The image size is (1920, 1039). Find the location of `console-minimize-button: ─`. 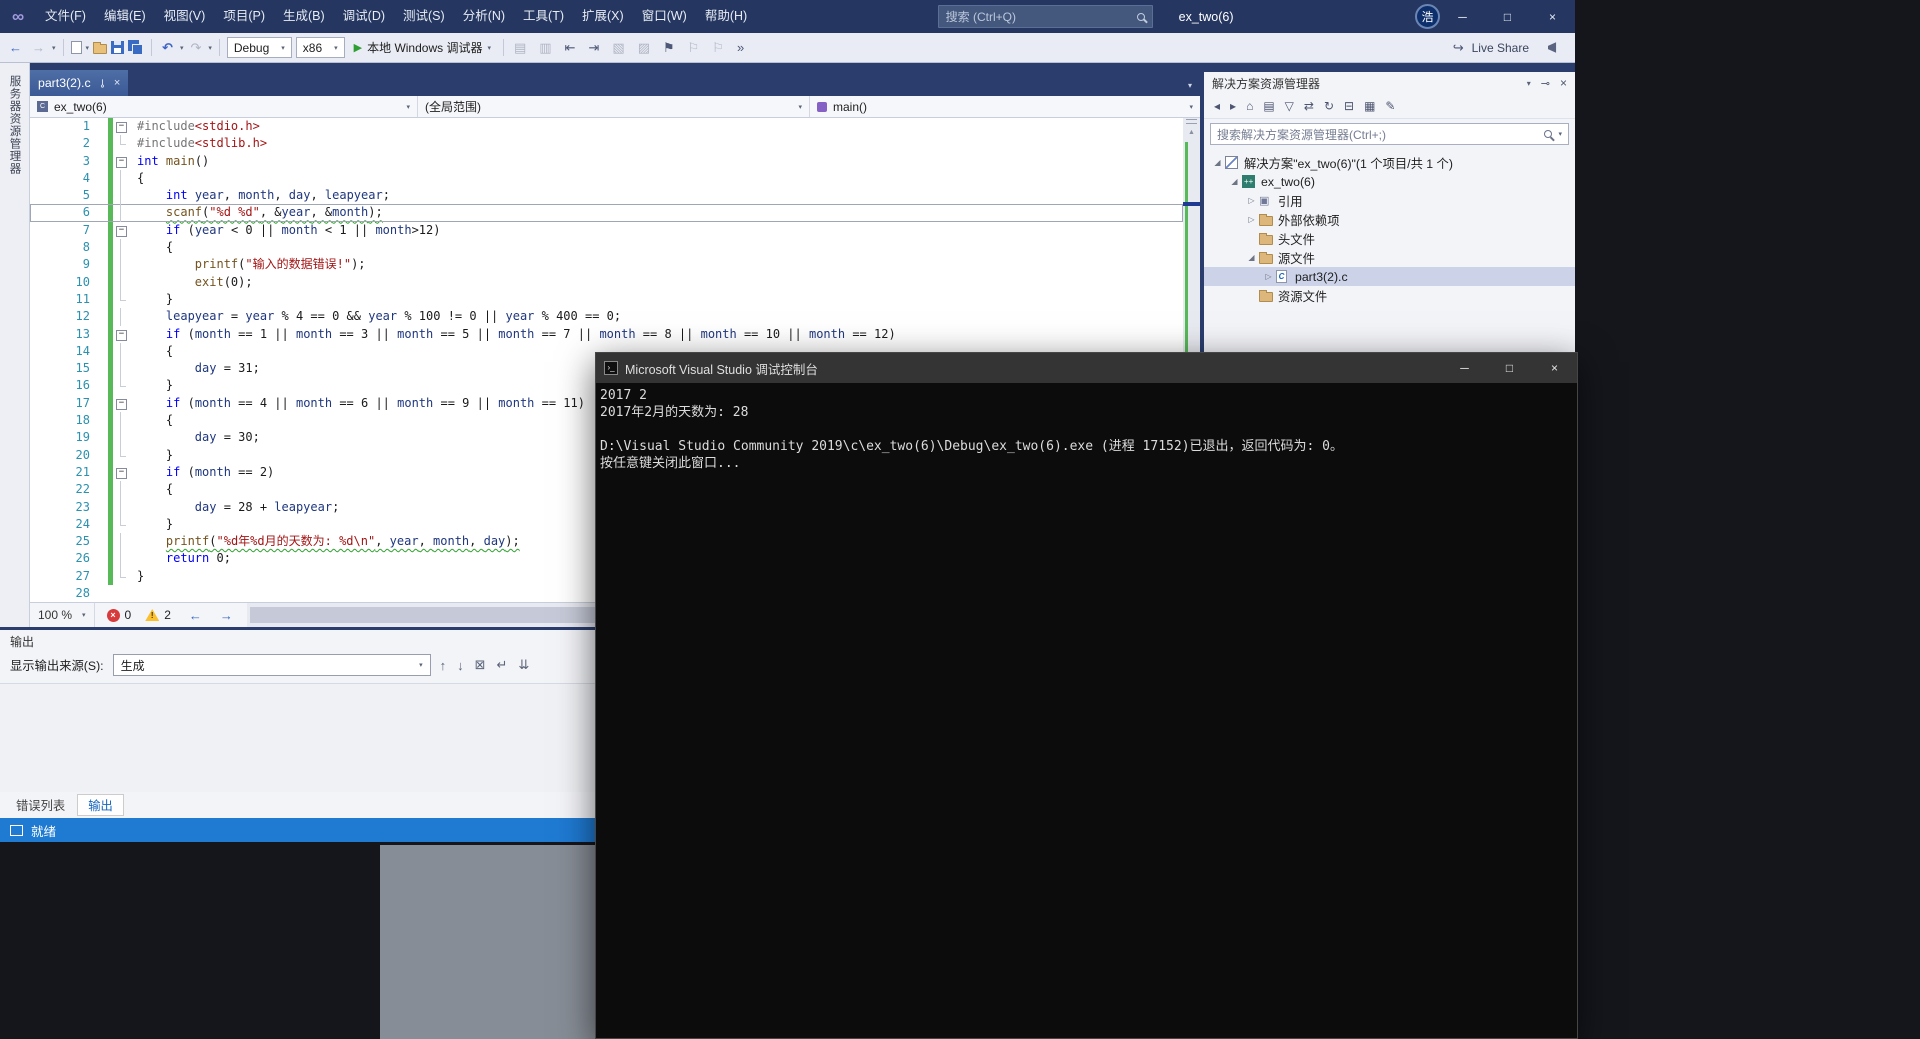

console-minimize-button: ─ is located at coordinates (1464, 368).